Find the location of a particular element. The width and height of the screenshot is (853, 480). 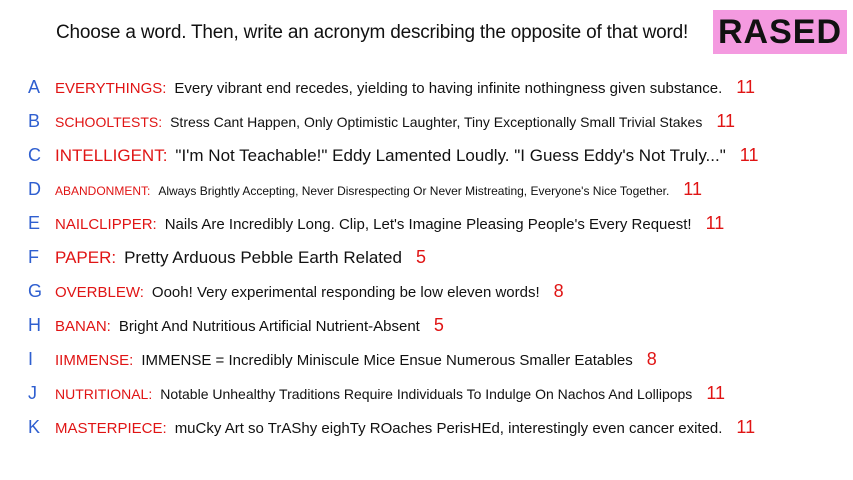

badge-label: RASED is located at coordinates (780, 32).